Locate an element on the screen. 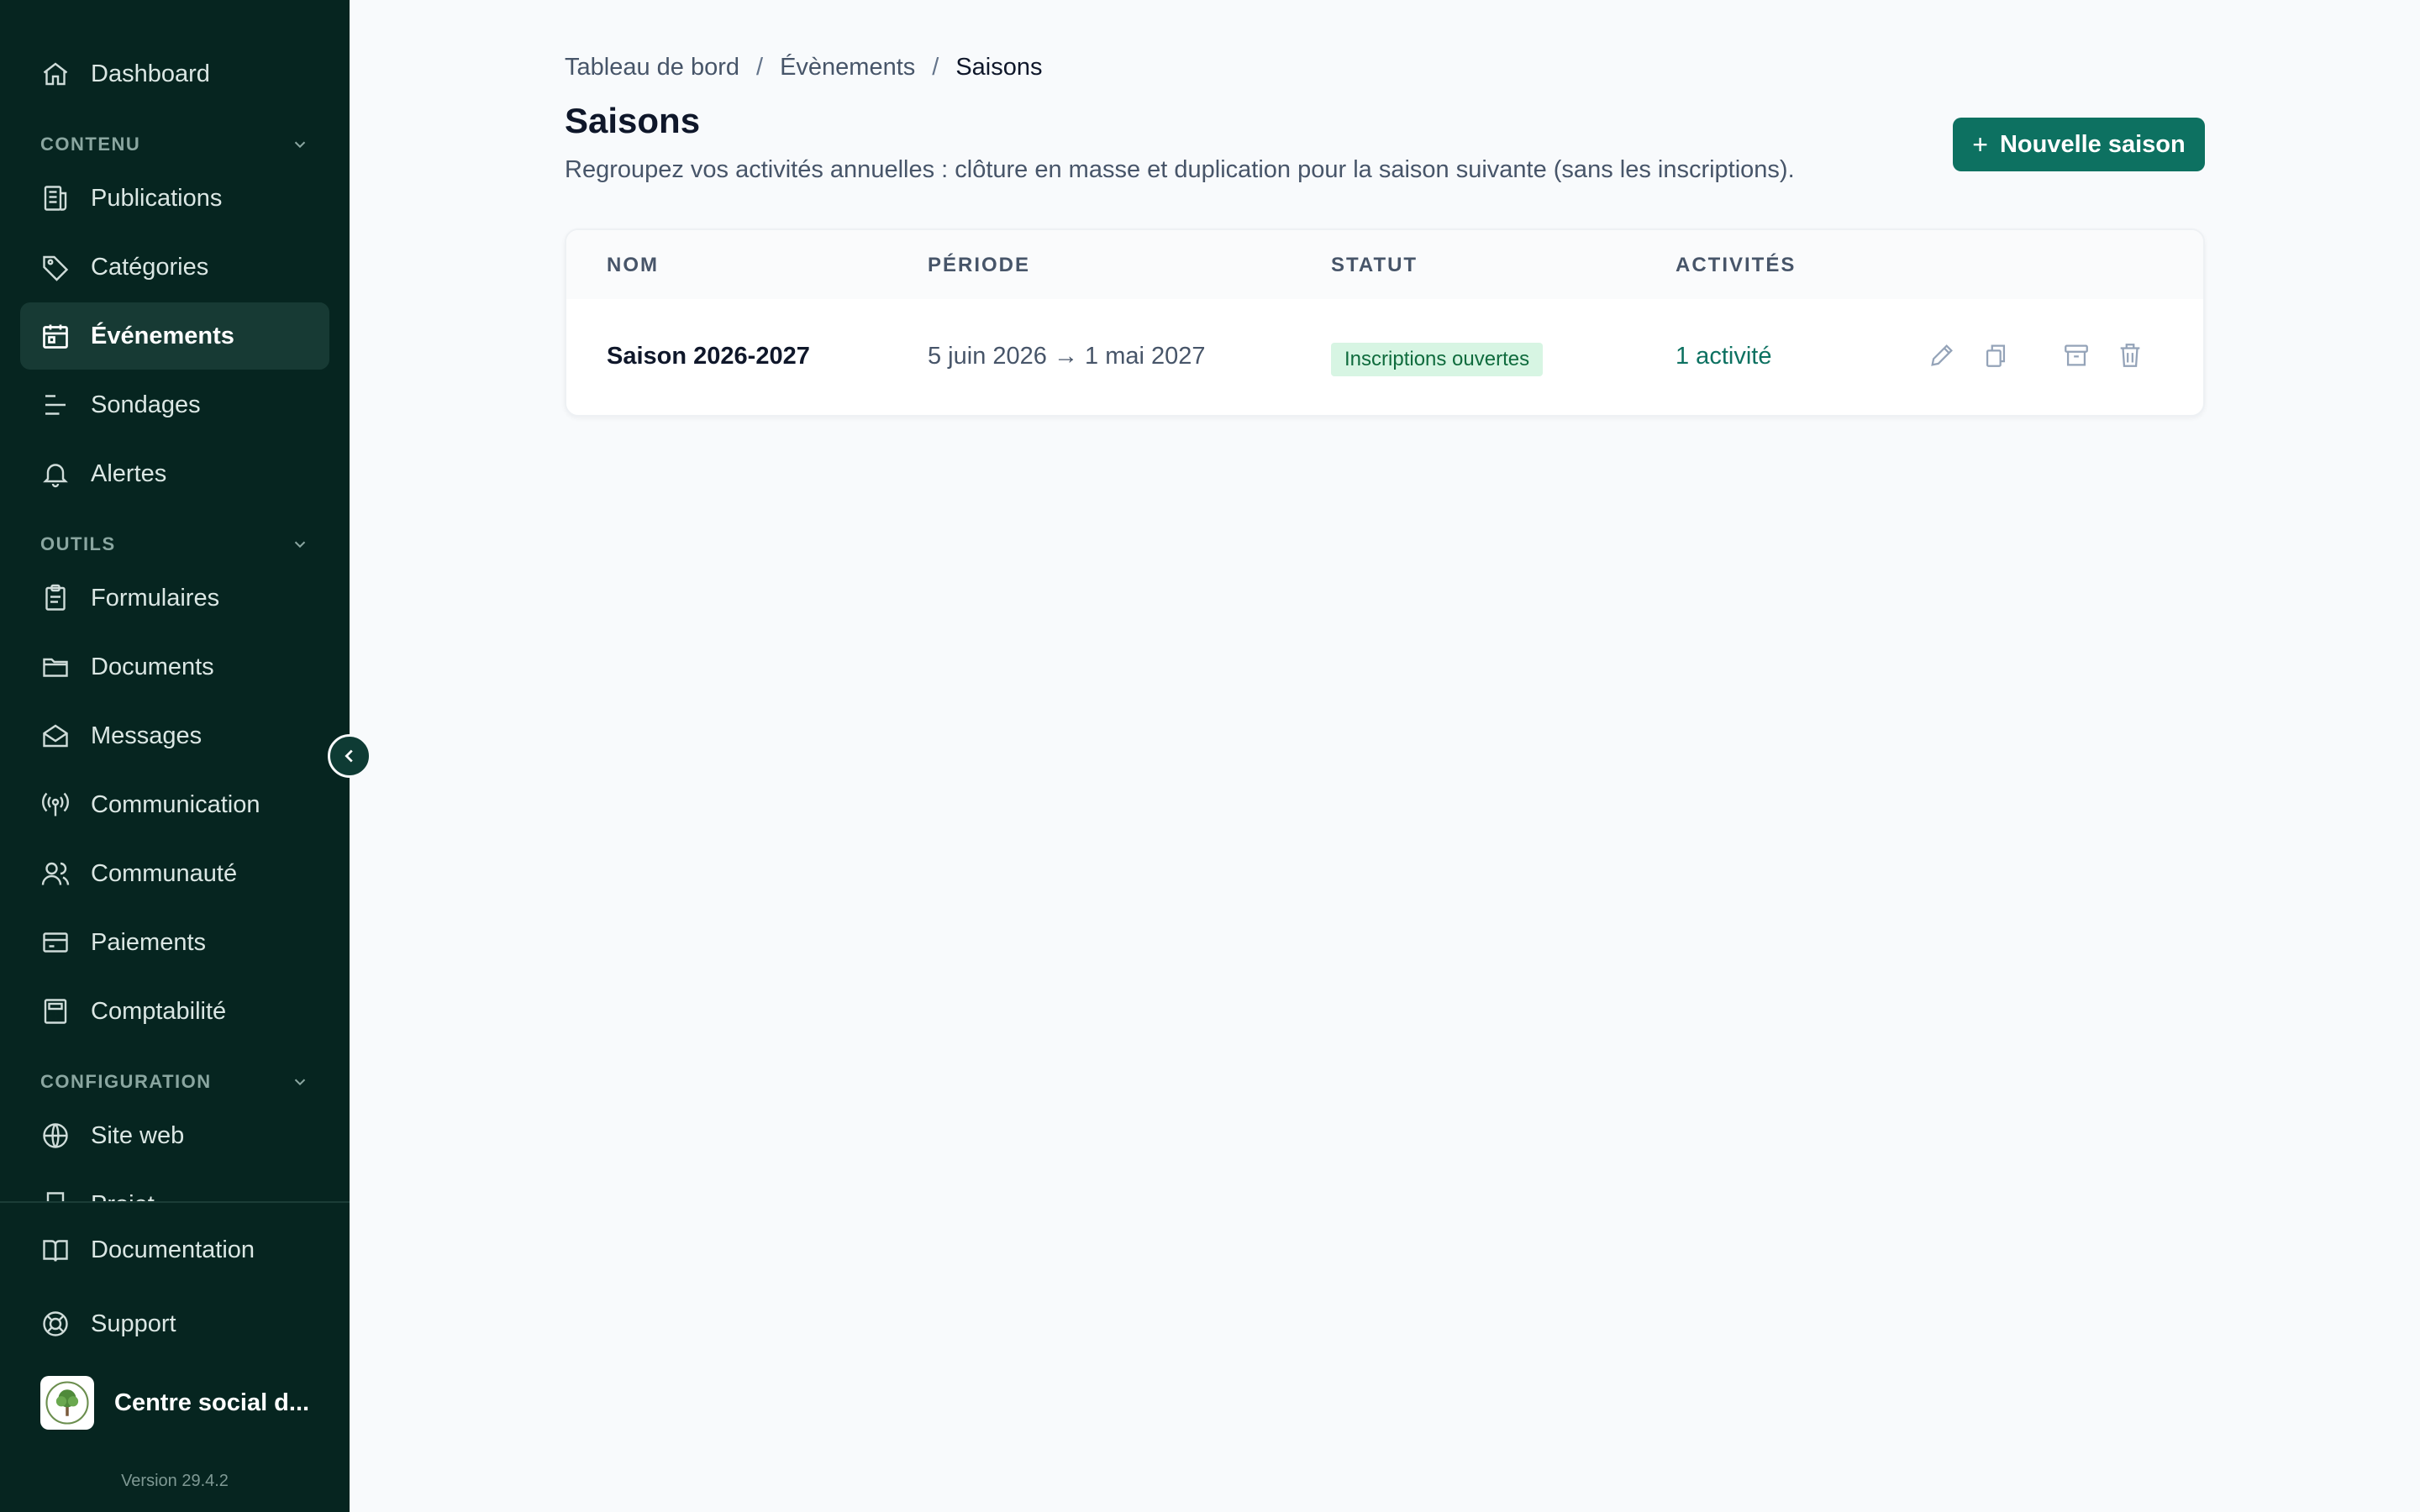  sidebar-item-label: Dashboard is located at coordinates (150, 73).